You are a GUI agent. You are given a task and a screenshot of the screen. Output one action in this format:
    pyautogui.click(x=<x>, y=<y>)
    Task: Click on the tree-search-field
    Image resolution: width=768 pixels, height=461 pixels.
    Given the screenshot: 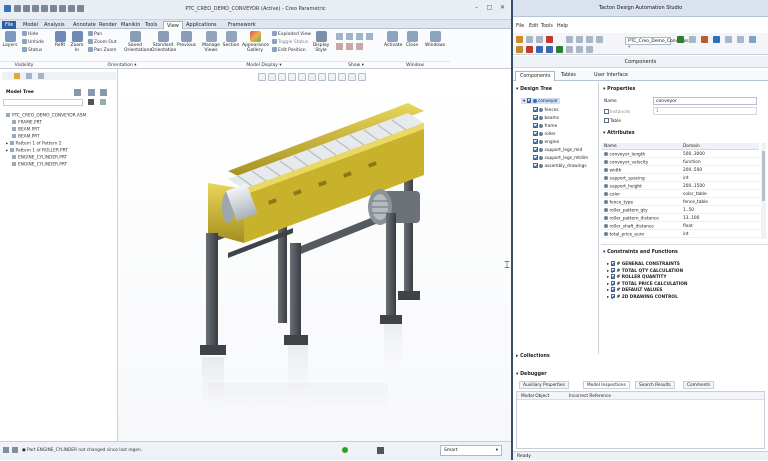 What is the action you would take?
    pyautogui.click(x=43, y=102)
    